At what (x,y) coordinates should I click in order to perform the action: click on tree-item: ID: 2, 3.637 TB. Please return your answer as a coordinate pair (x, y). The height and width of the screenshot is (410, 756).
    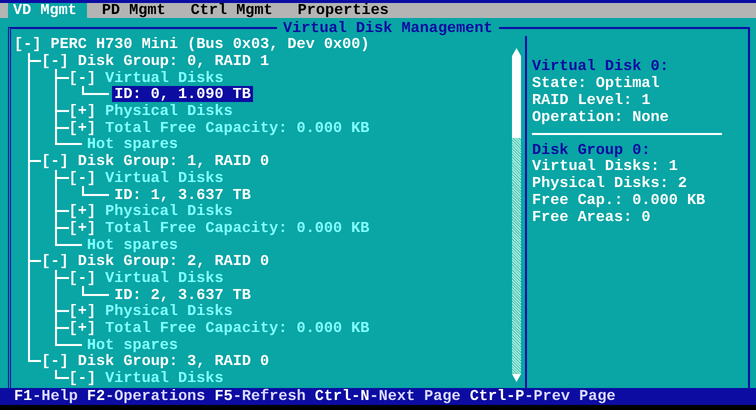
    Looking at the image, I should click on (182, 294).